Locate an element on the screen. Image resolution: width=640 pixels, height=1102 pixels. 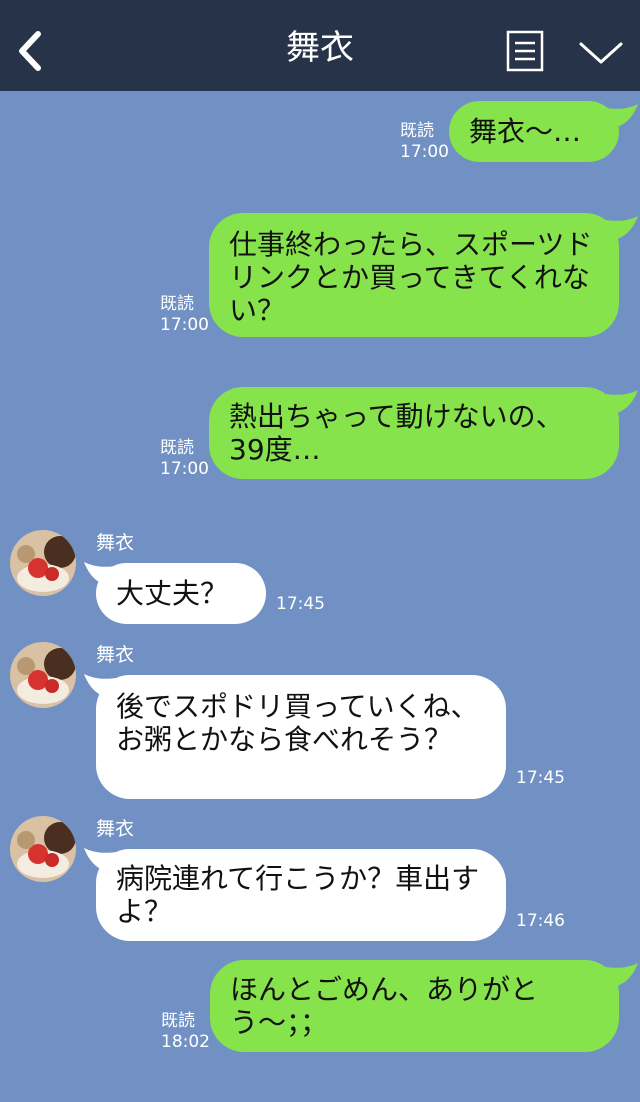
chat-title: 舞衣 is located at coordinates (320, 48).